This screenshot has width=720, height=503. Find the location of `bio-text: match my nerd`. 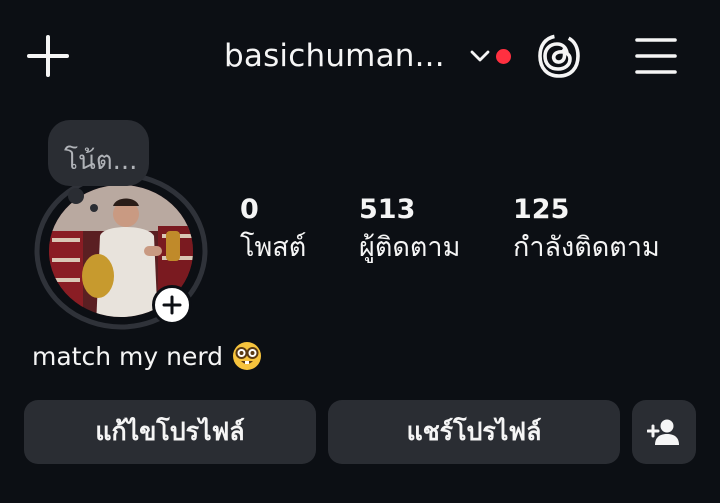

bio-text: match my nerd is located at coordinates (128, 356).